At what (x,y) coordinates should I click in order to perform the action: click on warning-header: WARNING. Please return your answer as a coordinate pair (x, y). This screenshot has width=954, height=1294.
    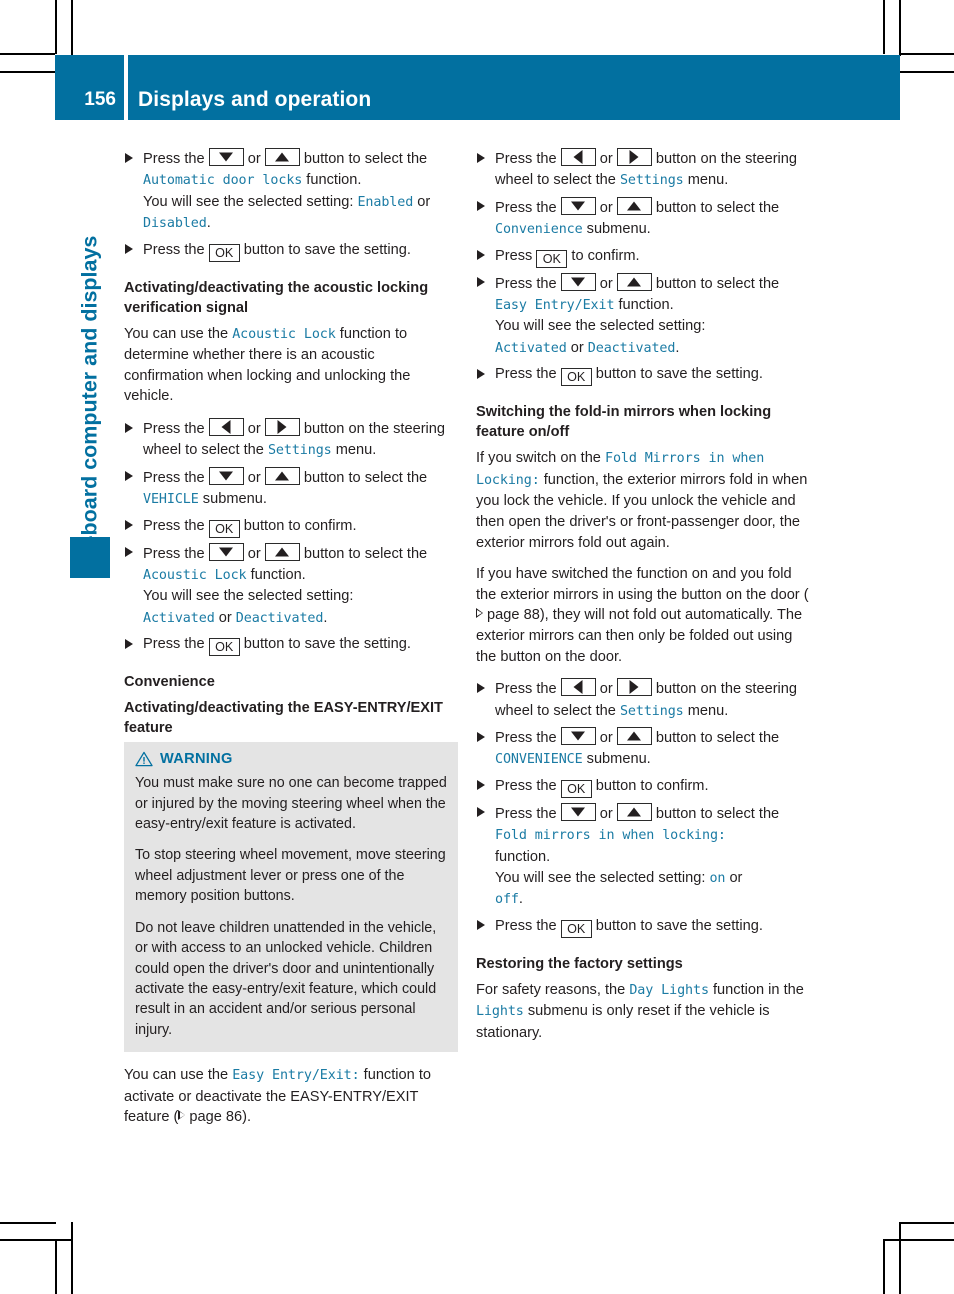
    Looking at the image, I should click on (291, 759).